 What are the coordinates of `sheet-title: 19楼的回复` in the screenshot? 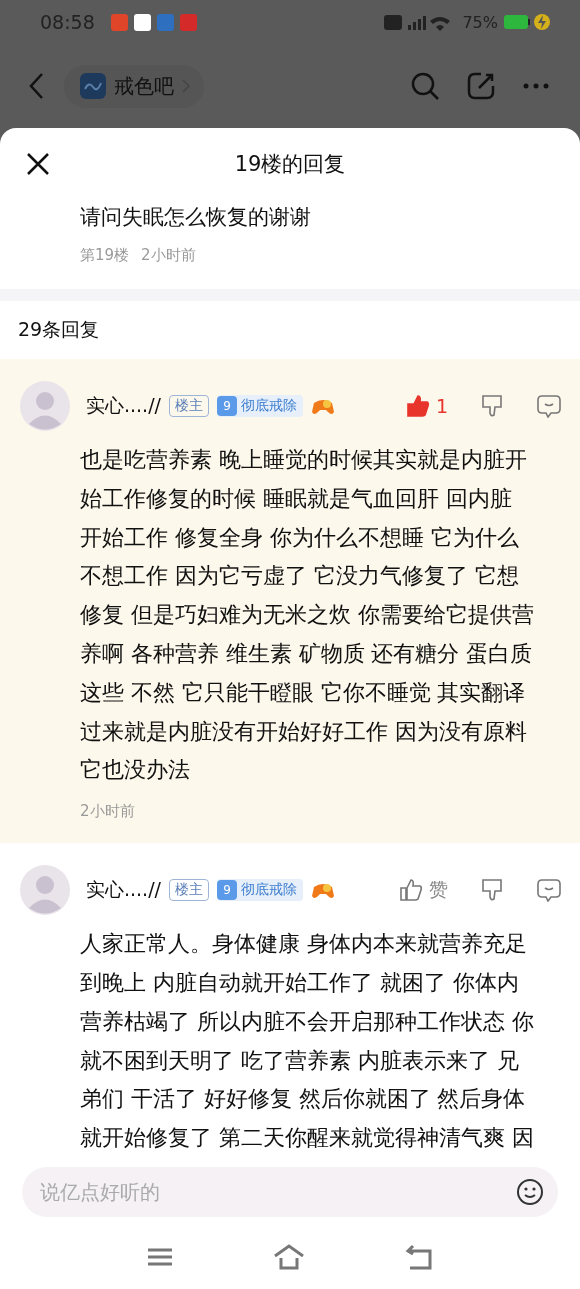 It's located at (290, 164).